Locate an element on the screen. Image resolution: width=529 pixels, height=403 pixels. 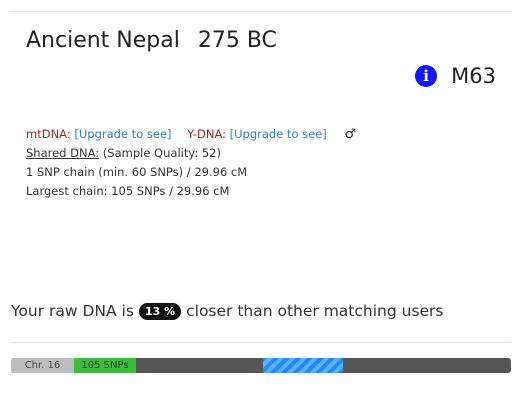
chromosome-bar: Chr. 16 105 SNPs is located at coordinates (261, 365).